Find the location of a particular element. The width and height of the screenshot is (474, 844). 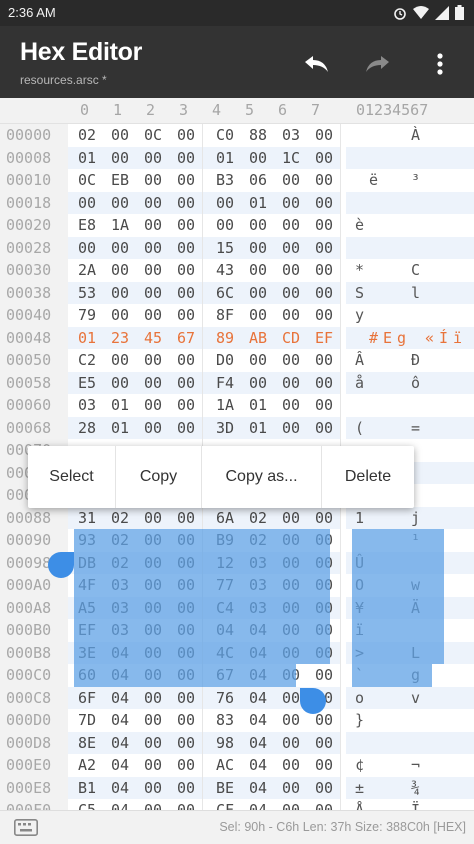

hex-byte: C2 is located at coordinates (87, 360).